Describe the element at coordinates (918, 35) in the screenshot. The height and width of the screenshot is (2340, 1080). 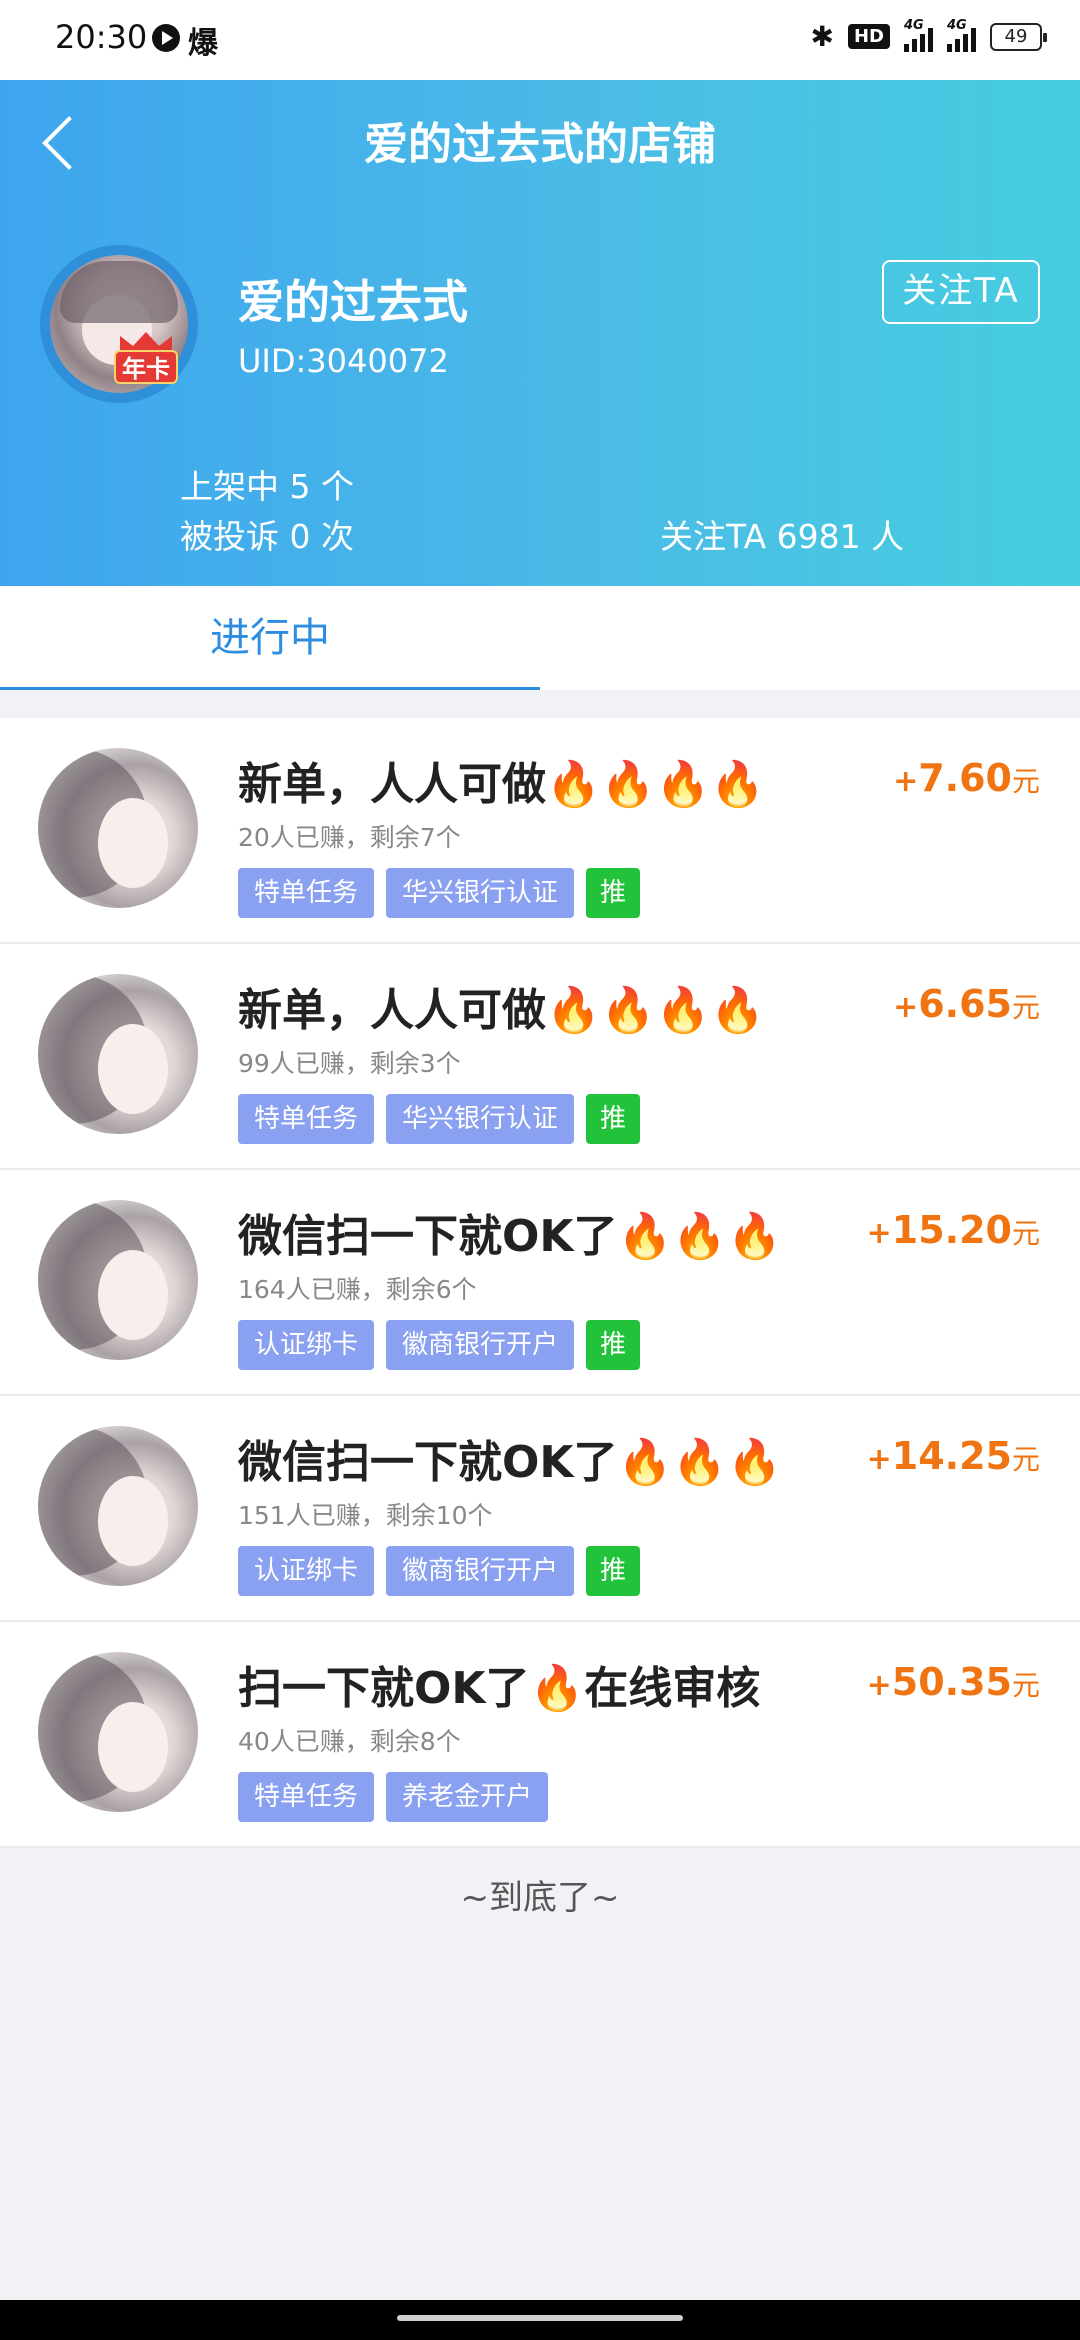
I see `signal-icon: 4G` at that location.